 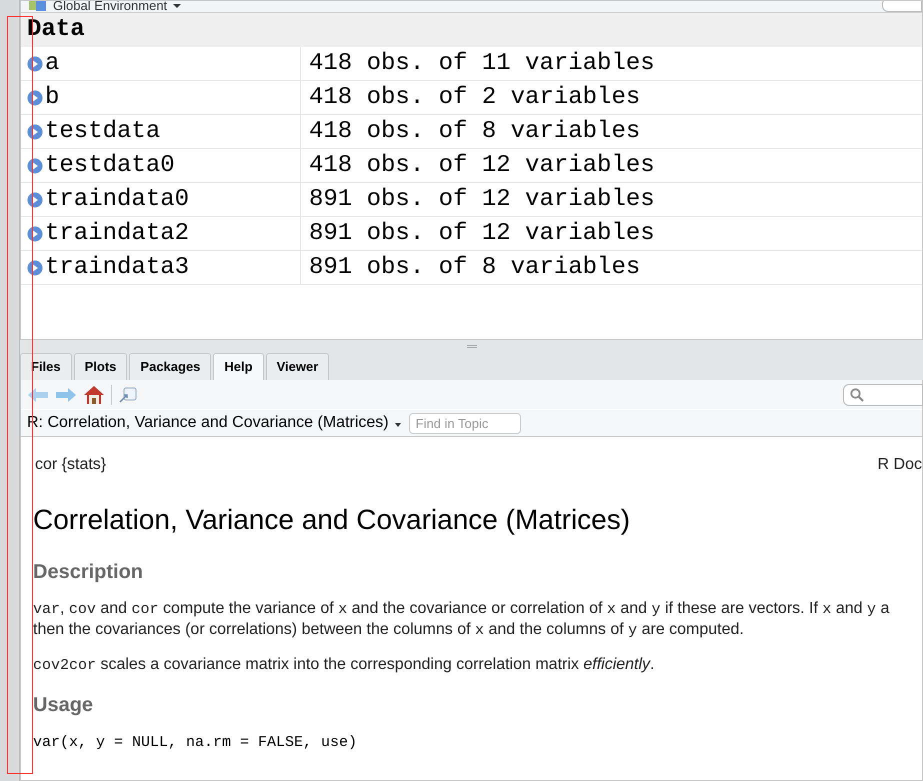 I want to click on section-heading: Description, so click(x=88, y=572).